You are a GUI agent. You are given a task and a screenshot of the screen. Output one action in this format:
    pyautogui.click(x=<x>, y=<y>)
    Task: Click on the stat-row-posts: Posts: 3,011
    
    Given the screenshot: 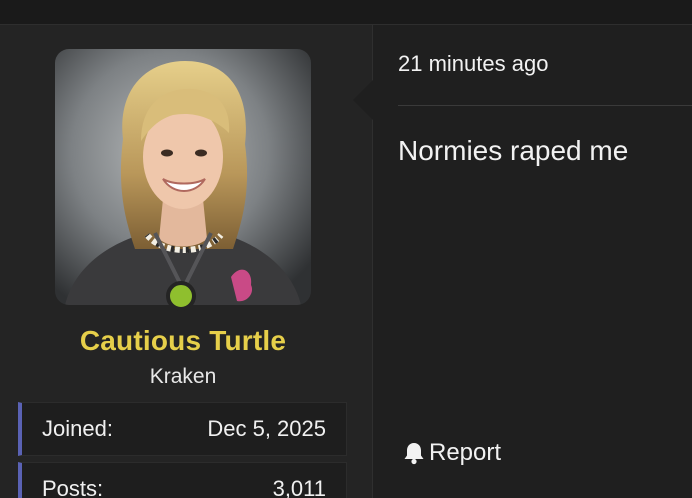 What is the action you would take?
    pyautogui.click(x=182, y=480)
    